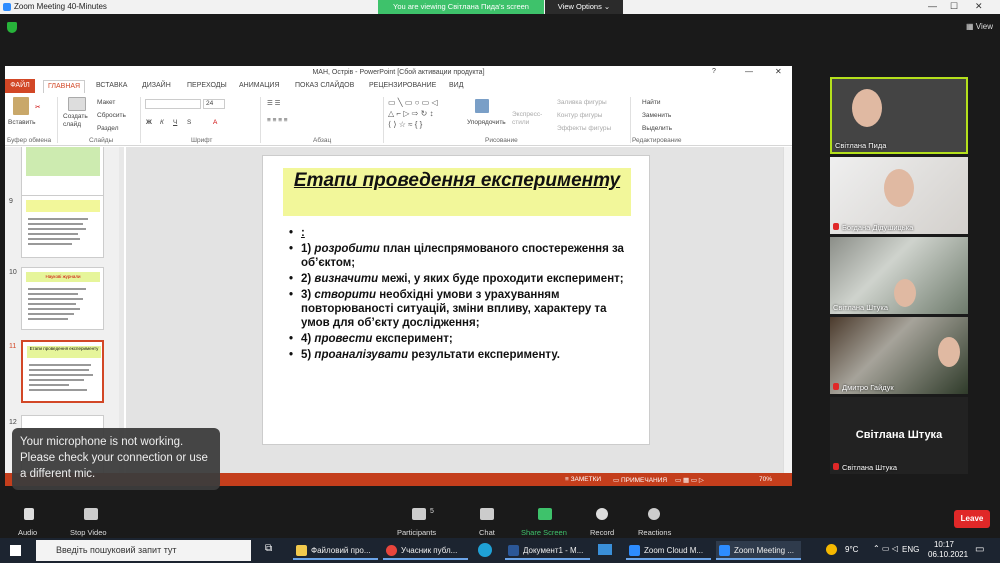 The width and height of the screenshot is (1000, 563). What do you see at coordinates (651, 102) in the screenshot?
I see `find-button: Найти` at bounding box center [651, 102].